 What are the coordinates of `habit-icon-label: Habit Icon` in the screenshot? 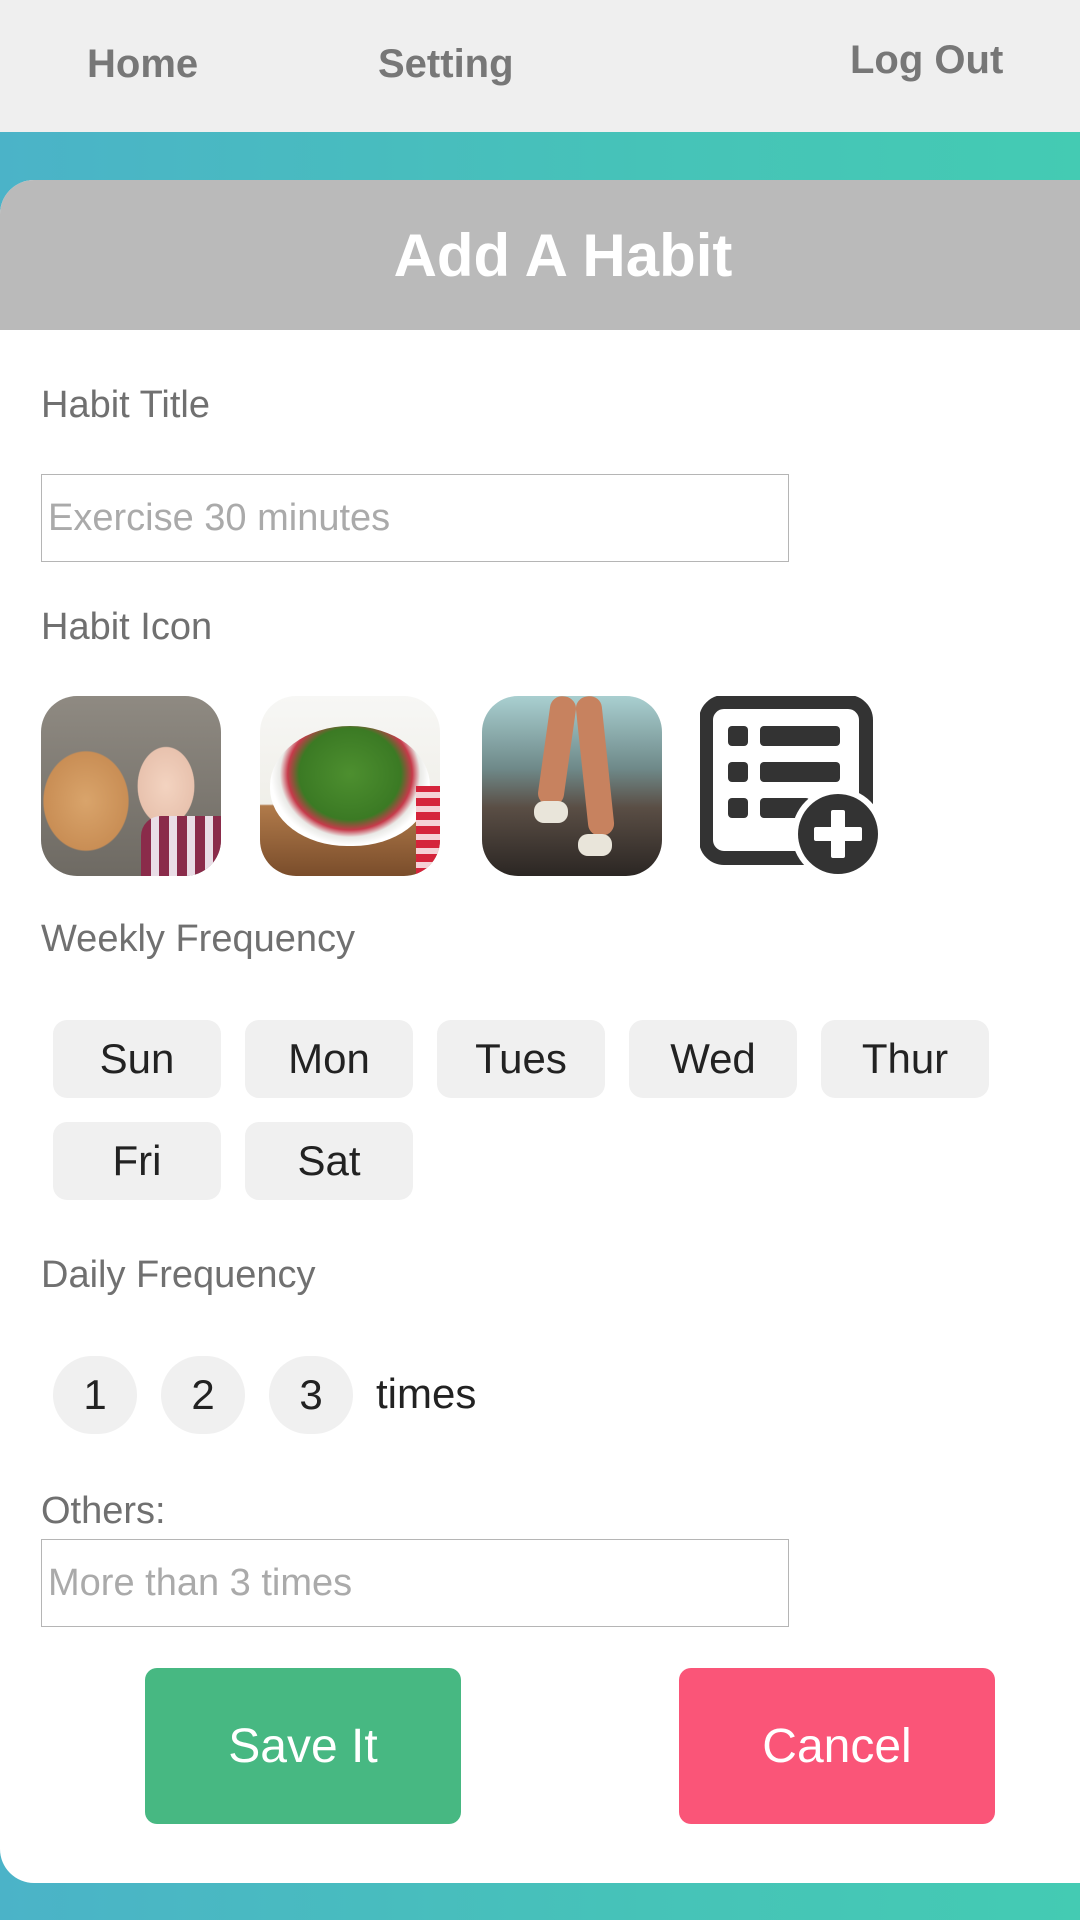 It's located at (127, 627).